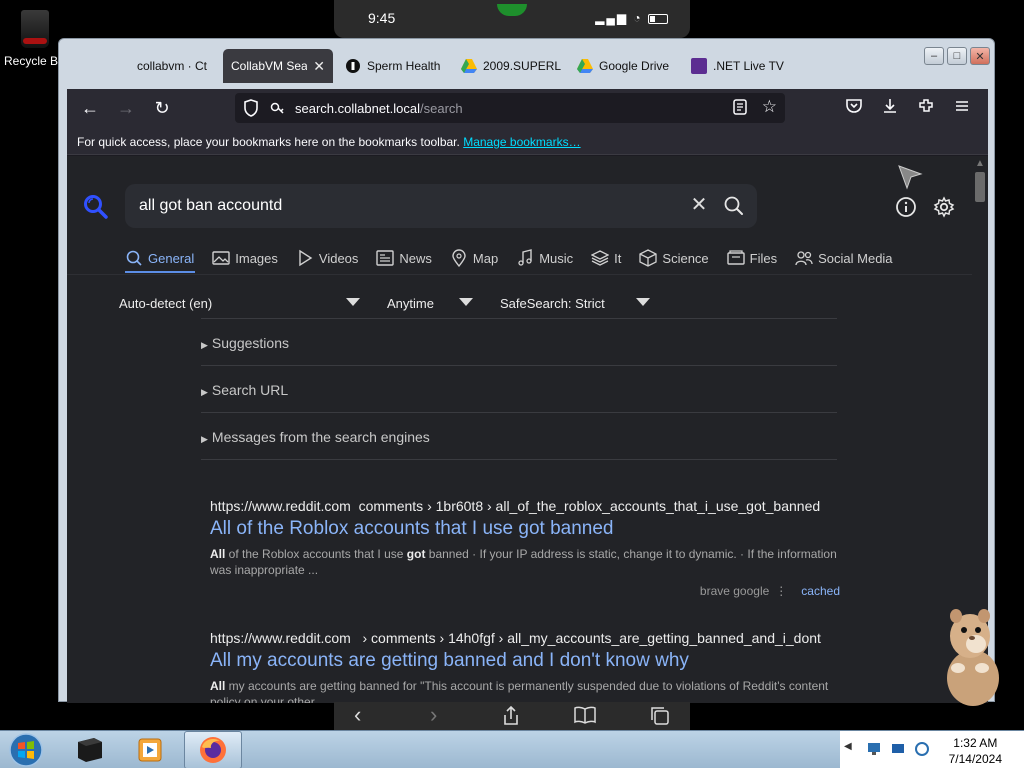 The height and width of the screenshot is (768, 1024). What do you see at coordinates (90, 108) in the screenshot?
I see `back-button: ←` at bounding box center [90, 108].